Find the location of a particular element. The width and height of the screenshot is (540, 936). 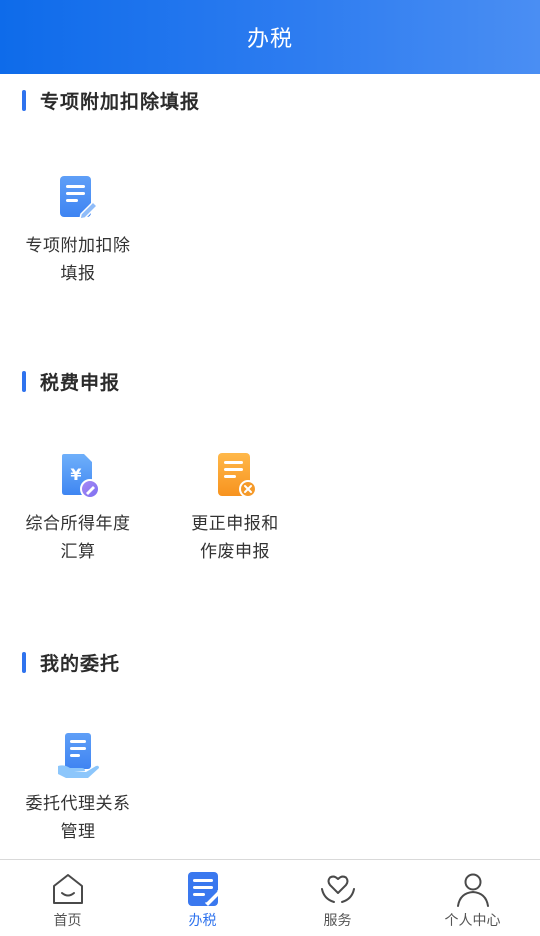

tab-profile: 个人中心 is located at coordinates (472, 898).